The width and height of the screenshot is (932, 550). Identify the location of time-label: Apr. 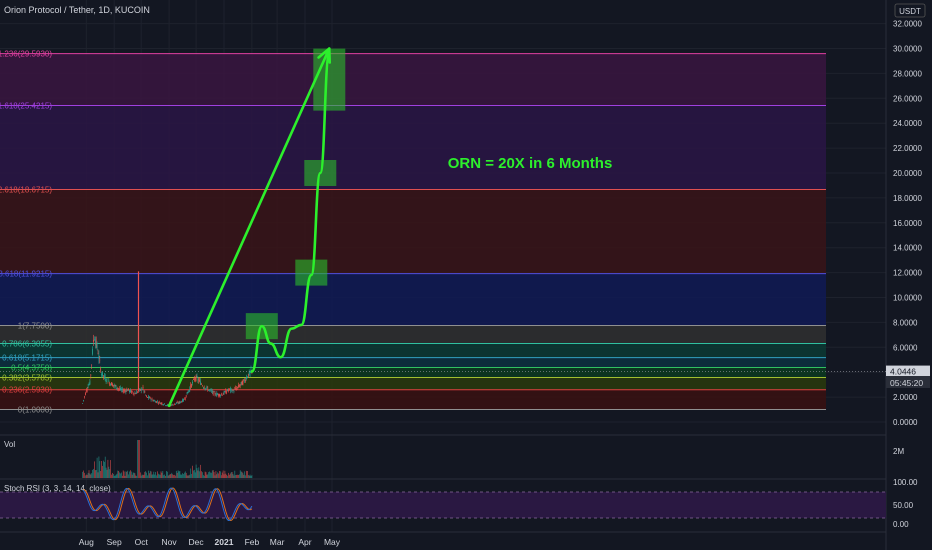
(304, 542).